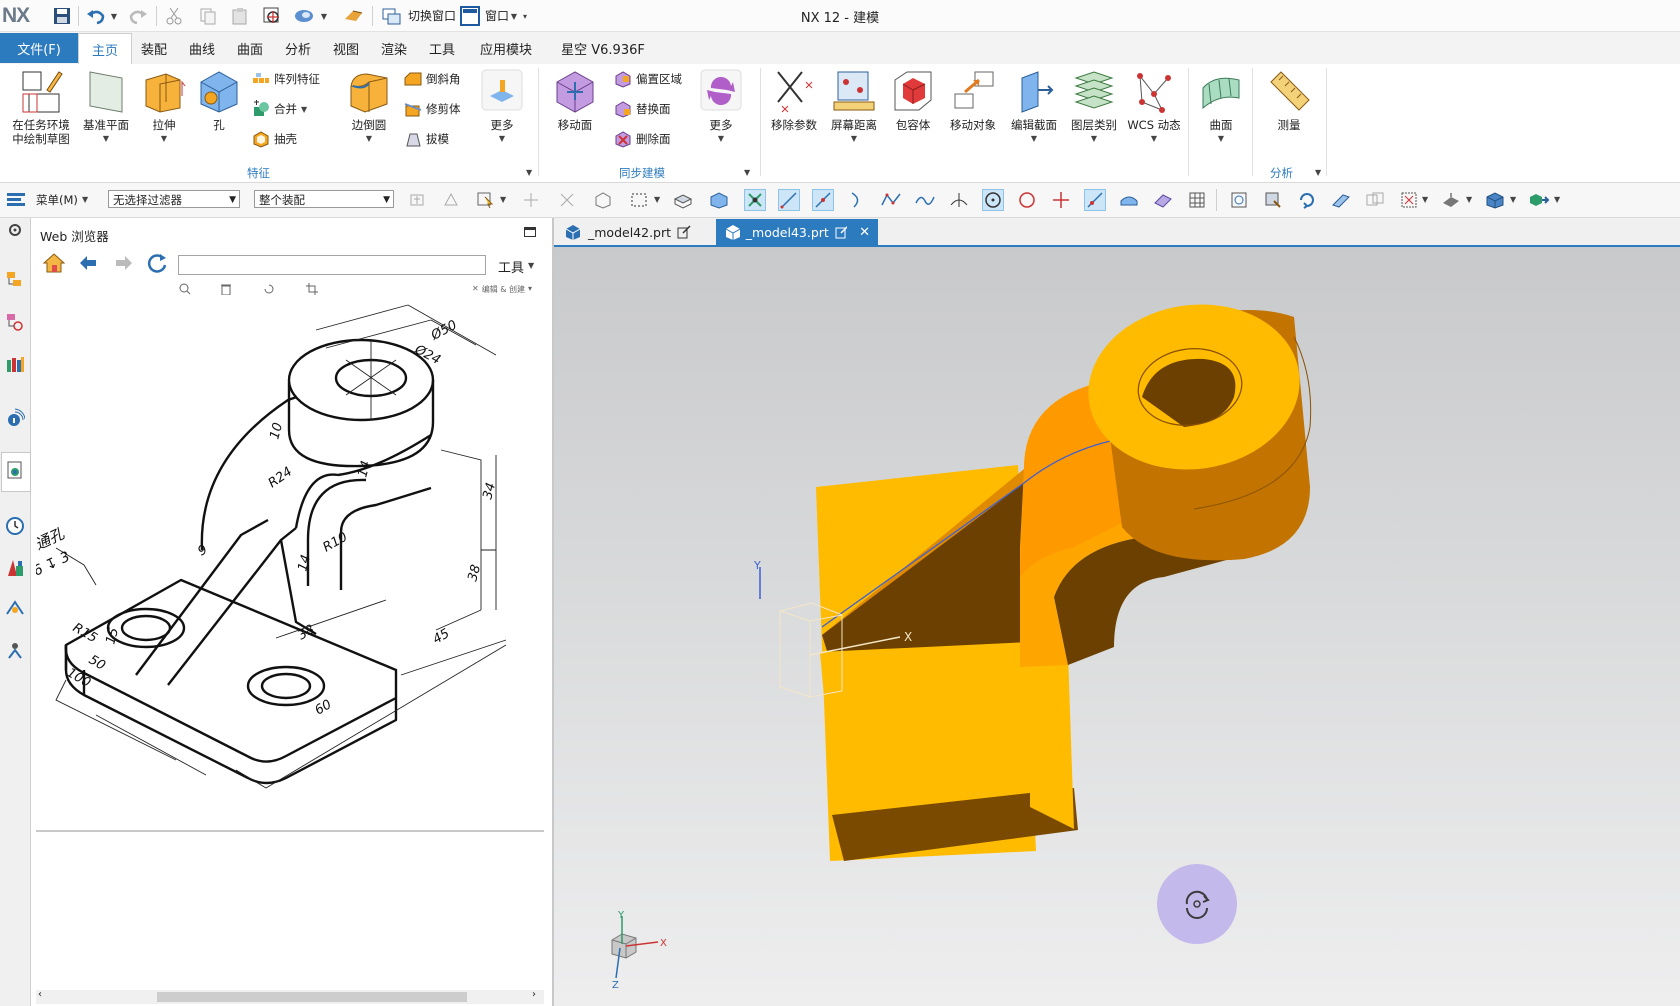 The width and height of the screenshot is (1680, 1006). Describe the element at coordinates (642, 109) in the screenshot. I see `replace-face-button: 替换面` at that location.